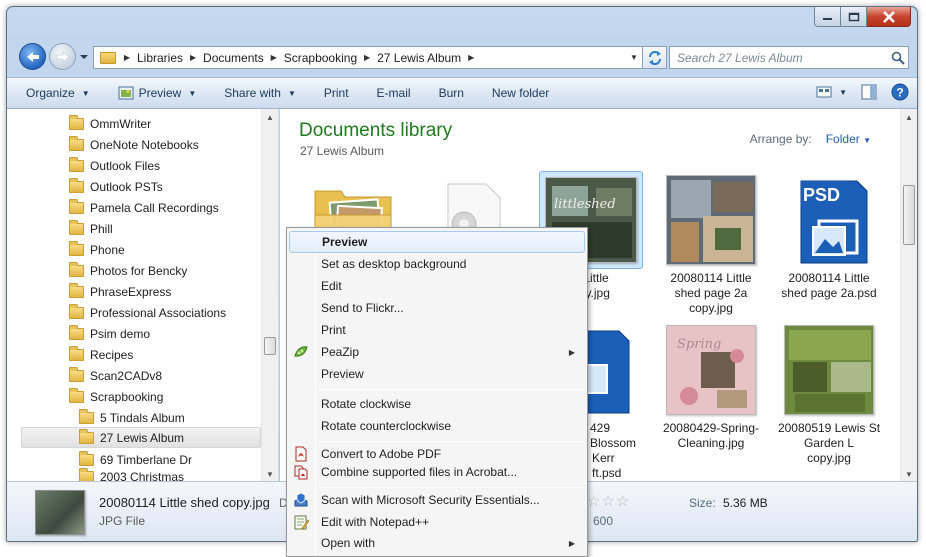 This screenshot has width=926, height=557. What do you see at coordinates (437, 352) in the screenshot?
I see `menu-item-peazip: PeaZip ▶` at bounding box center [437, 352].